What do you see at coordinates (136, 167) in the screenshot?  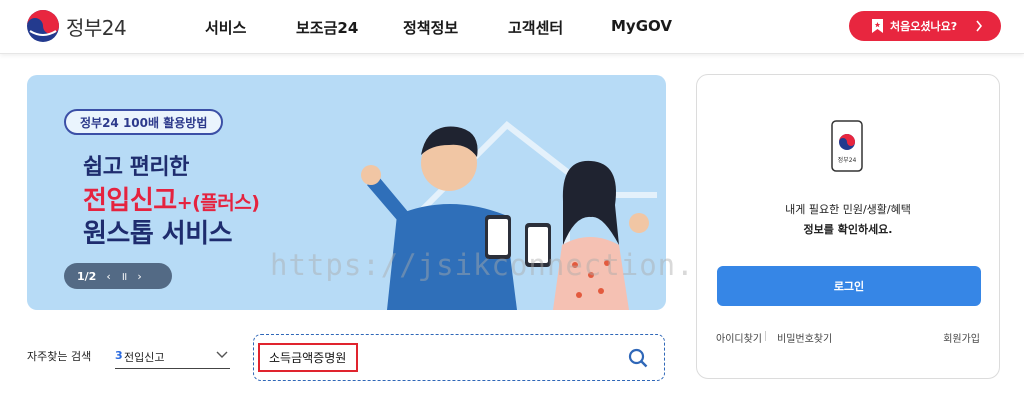 I see `banner-line-1: 쉽고 편리한` at bounding box center [136, 167].